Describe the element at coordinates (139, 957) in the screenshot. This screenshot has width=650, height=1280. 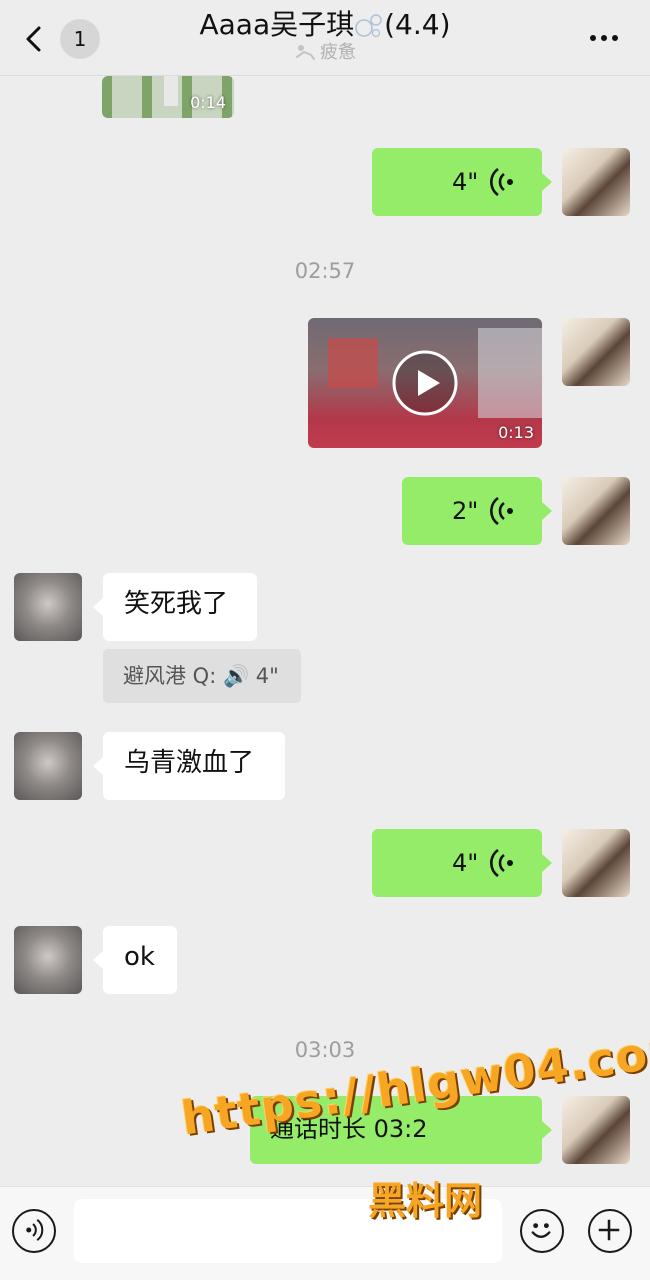
I see `message-text: ok` at that location.